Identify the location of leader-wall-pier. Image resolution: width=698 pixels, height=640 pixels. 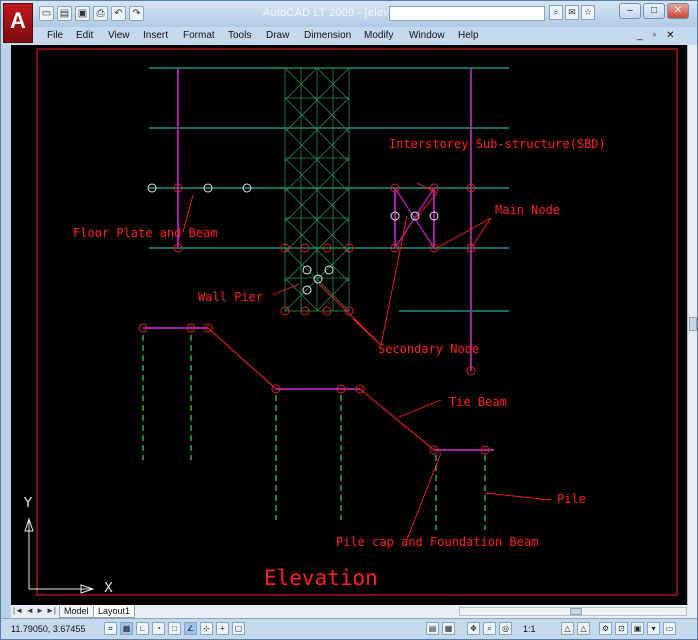
(286, 289).